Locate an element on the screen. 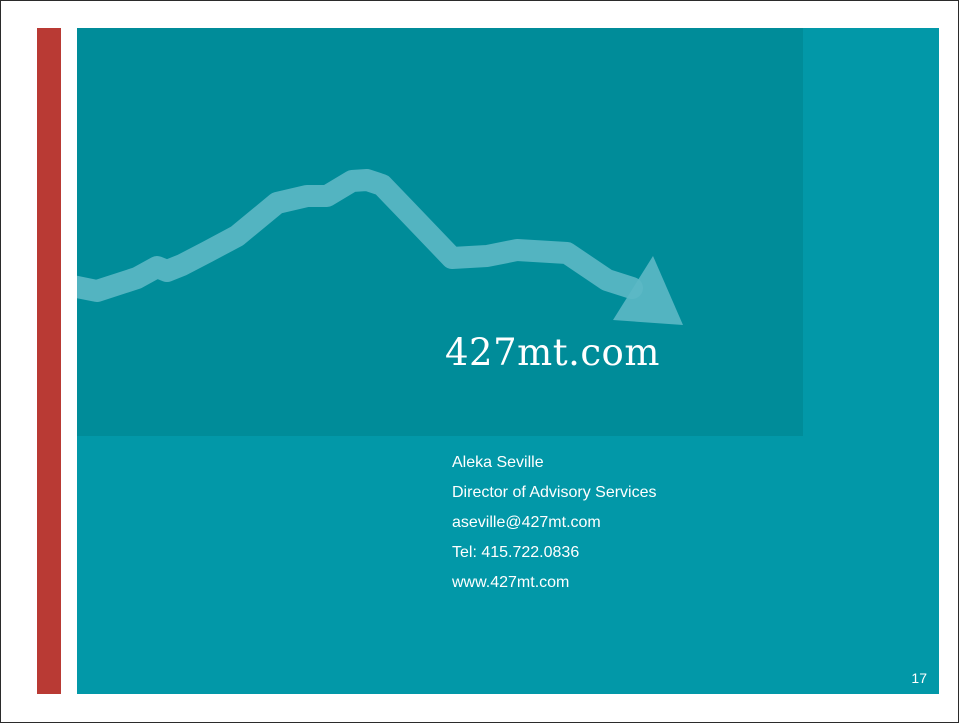  accent-bar is located at coordinates (49, 361).